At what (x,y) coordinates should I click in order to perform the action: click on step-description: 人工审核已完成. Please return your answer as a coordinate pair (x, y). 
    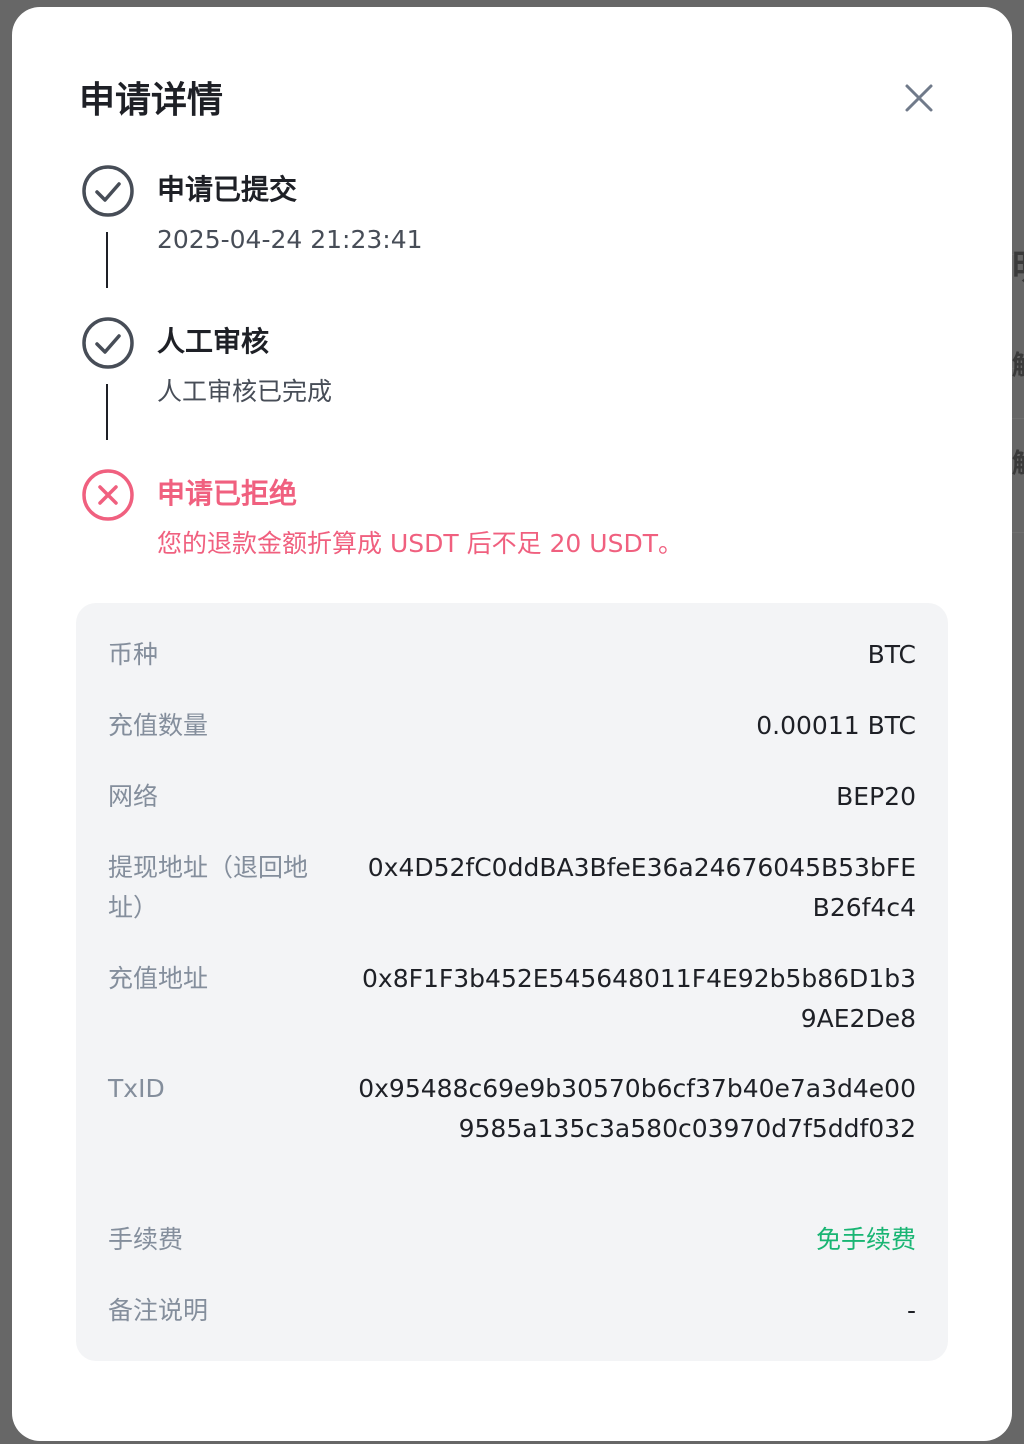
    Looking at the image, I should click on (245, 391).